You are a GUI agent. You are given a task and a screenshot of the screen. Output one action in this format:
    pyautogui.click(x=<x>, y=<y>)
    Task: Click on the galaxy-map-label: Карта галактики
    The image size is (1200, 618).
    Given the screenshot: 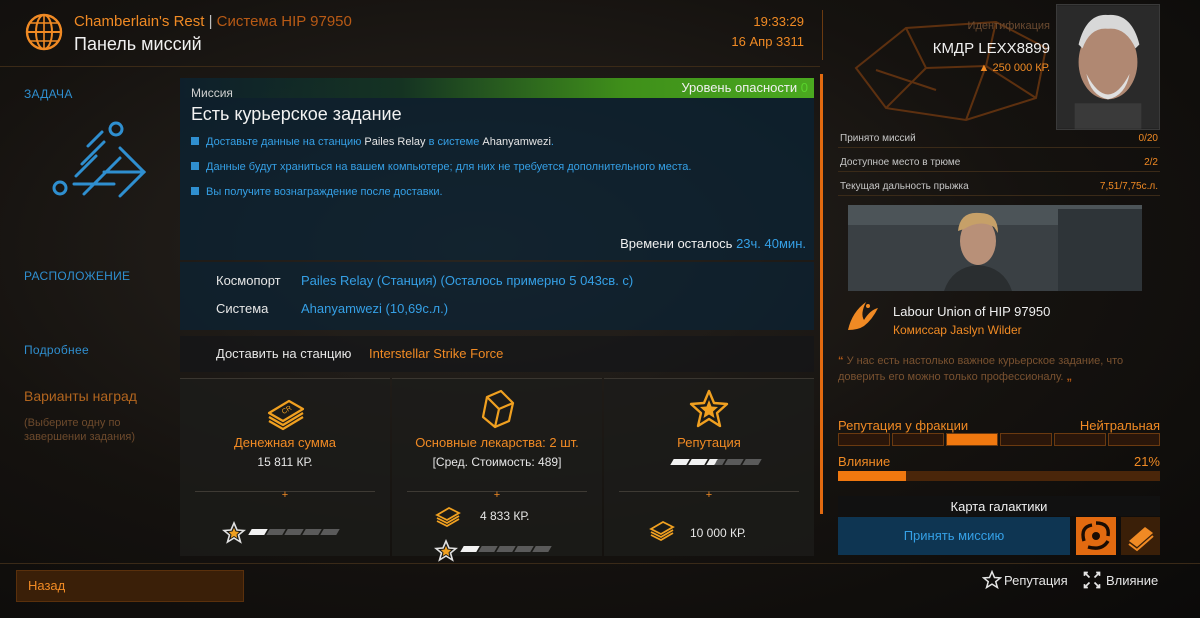 What is the action you would take?
    pyautogui.click(x=999, y=506)
    